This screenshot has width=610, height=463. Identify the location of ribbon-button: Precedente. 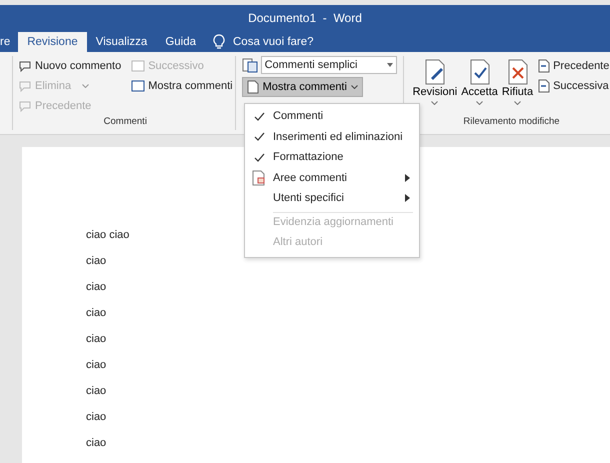
(573, 66).